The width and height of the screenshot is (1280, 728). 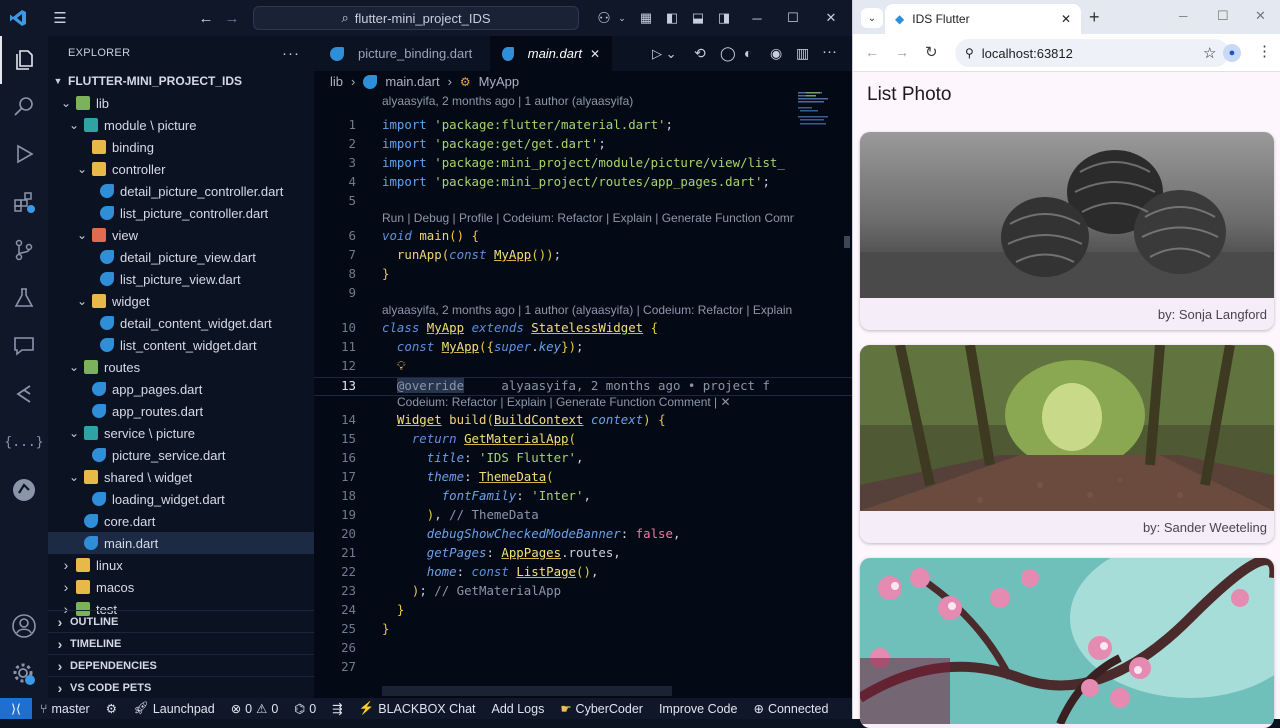 I want to click on tree-folder-item: ⌄ lib, so click(x=181, y=103).